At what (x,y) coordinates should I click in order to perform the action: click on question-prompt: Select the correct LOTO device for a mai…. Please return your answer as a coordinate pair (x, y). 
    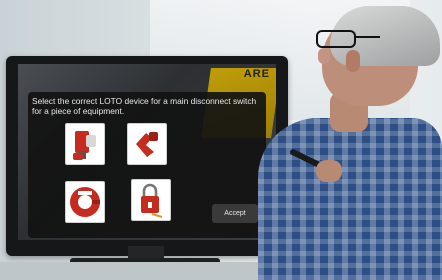
    Looking at the image, I should click on (144, 106).